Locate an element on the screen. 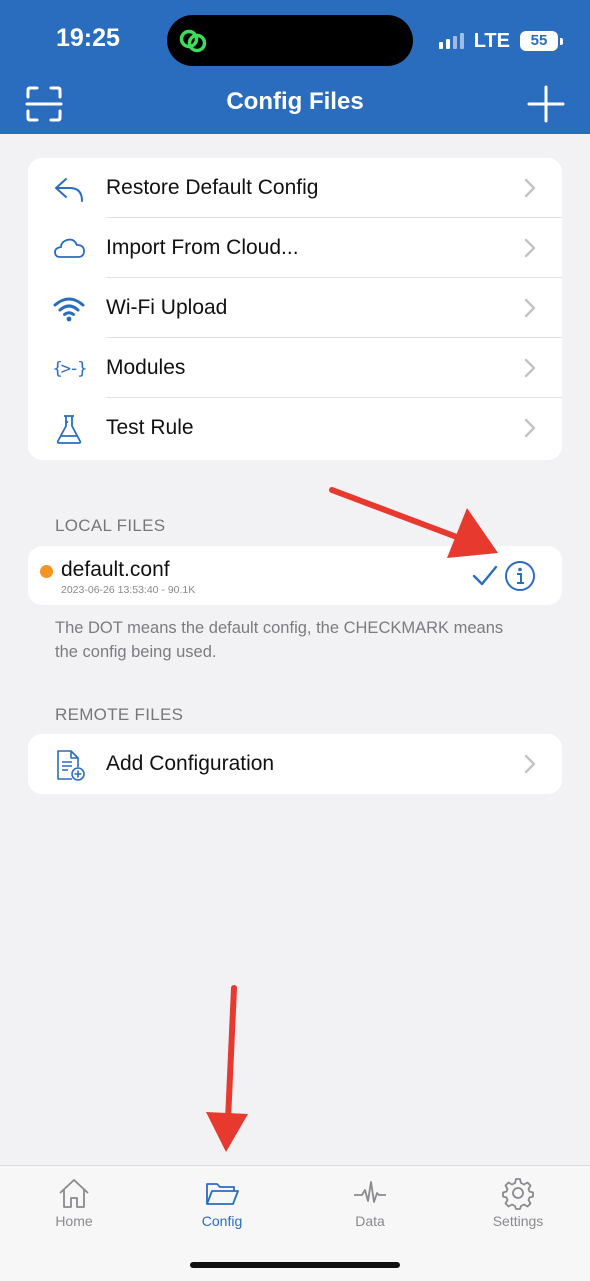  local-files-header: LOCAL FILES is located at coordinates (110, 525).